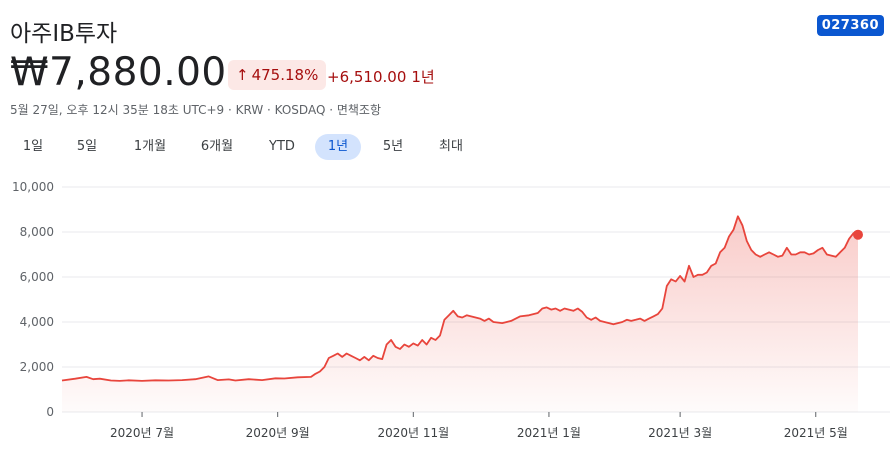 The height and width of the screenshot is (453, 896). I want to click on y-tick-label: 6,000, so click(37, 277).